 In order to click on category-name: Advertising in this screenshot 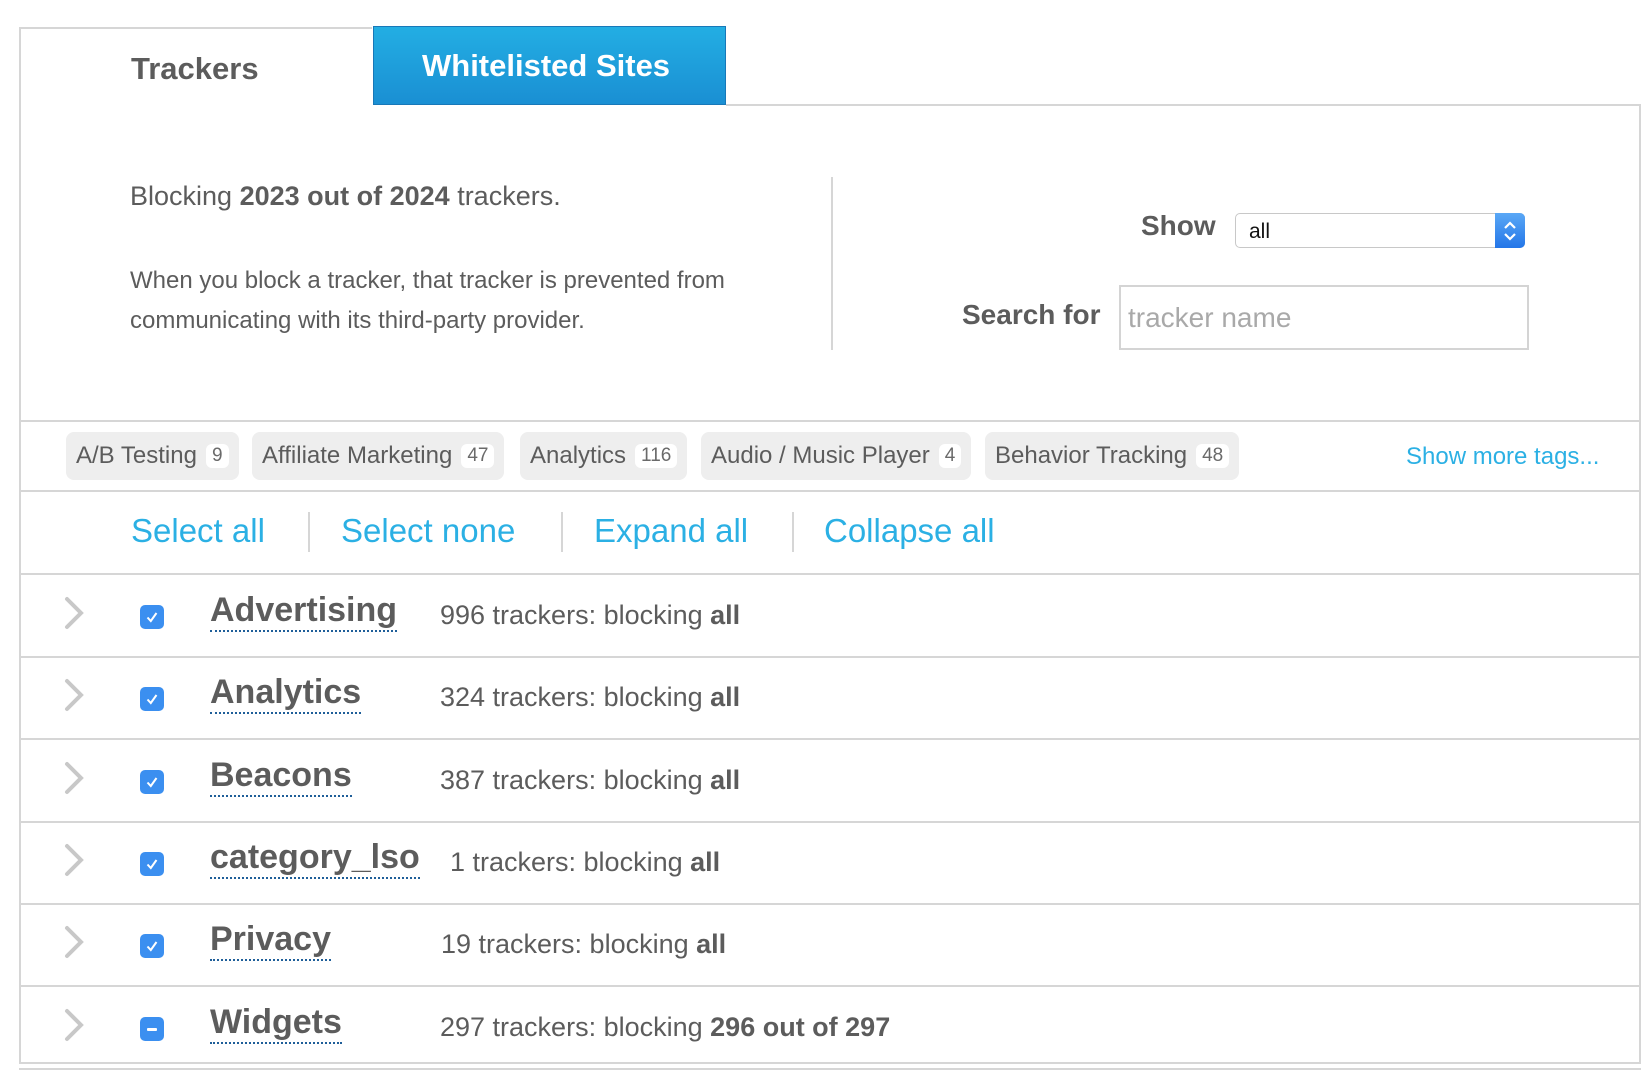, I will do `click(304, 612)`.